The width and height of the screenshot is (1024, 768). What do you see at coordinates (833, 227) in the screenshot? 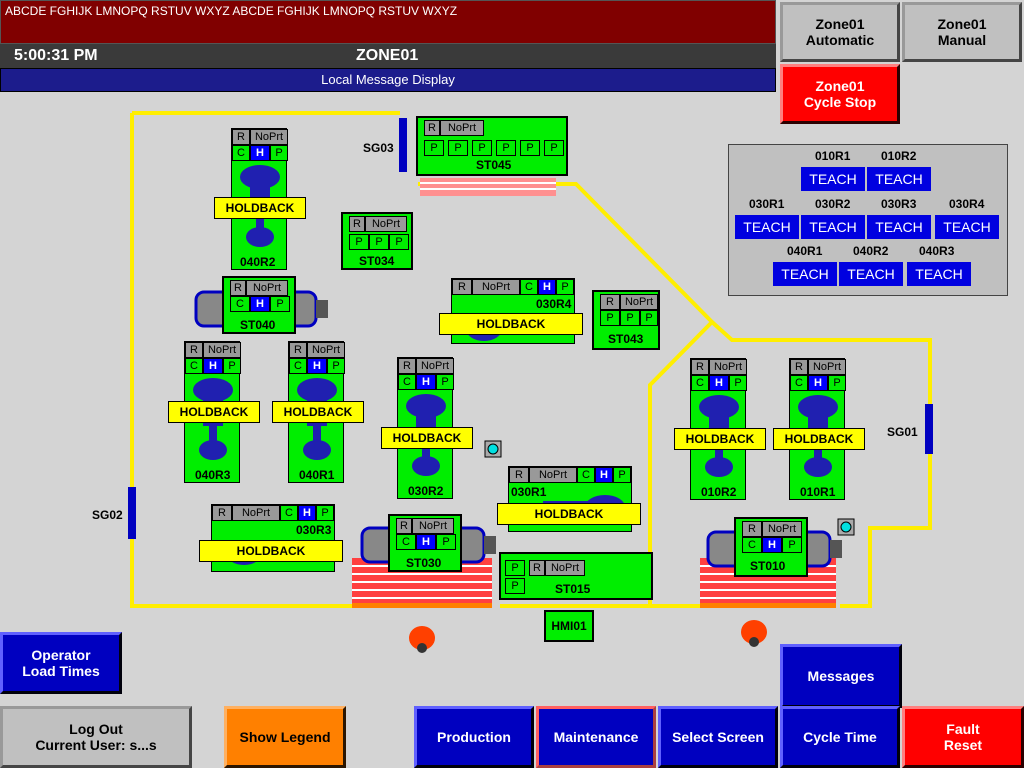
I see `teach-button-030R2: TEACH` at bounding box center [833, 227].